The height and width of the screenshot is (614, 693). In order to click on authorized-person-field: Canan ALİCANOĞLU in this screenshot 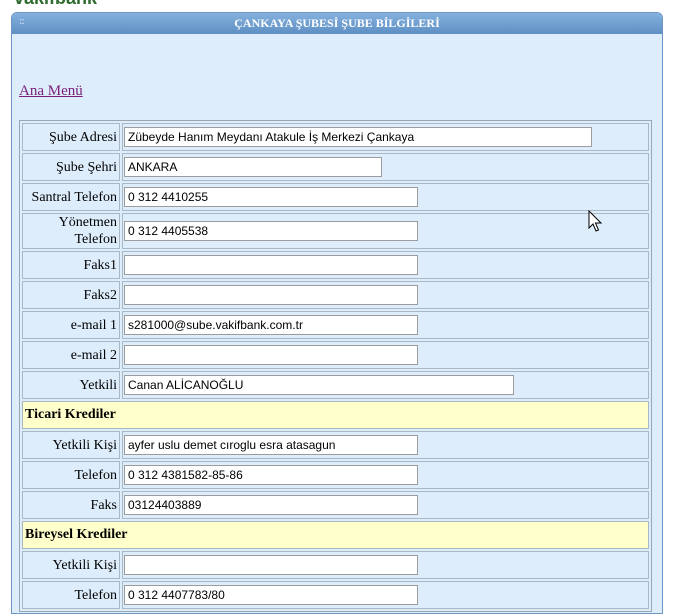, I will do `click(319, 385)`.